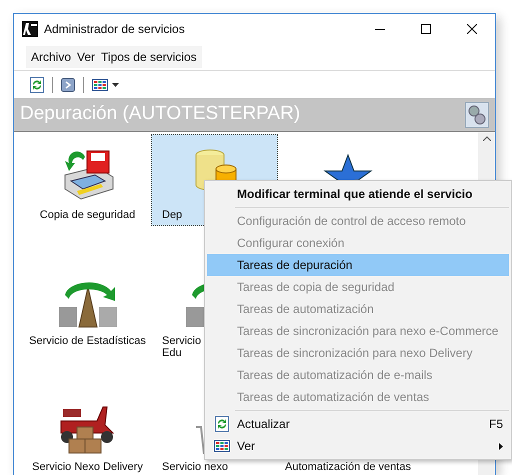 The width and height of the screenshot is (512, 475). I want to click on service-label: Servicio nexo, so click(195, 467).